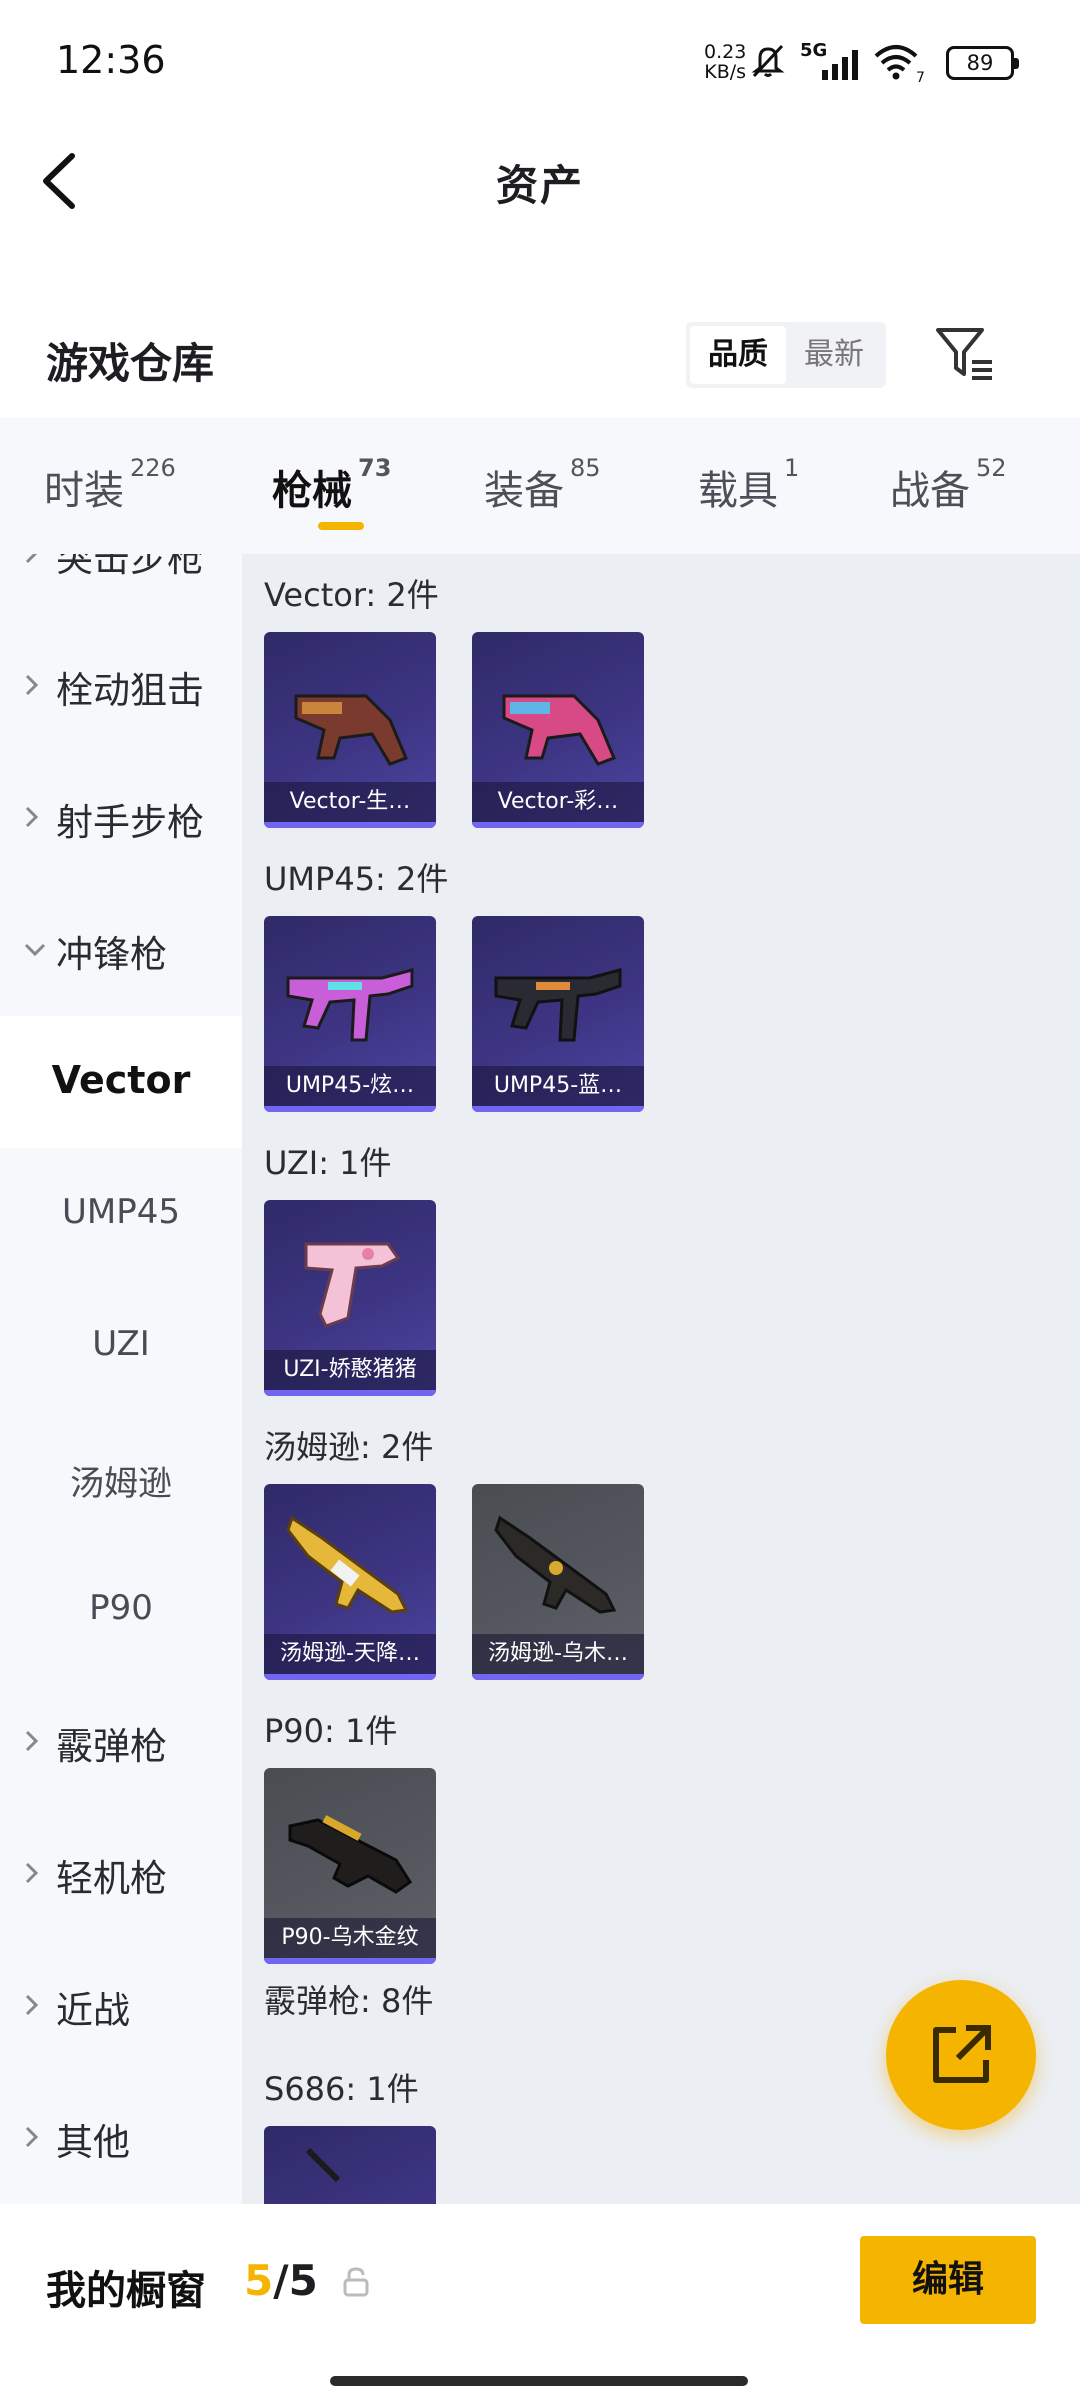 Image resolution: width=1080 pixels, height=2400 pixels. I want to click on sort-option-quality: 品质, so click(738, 355).